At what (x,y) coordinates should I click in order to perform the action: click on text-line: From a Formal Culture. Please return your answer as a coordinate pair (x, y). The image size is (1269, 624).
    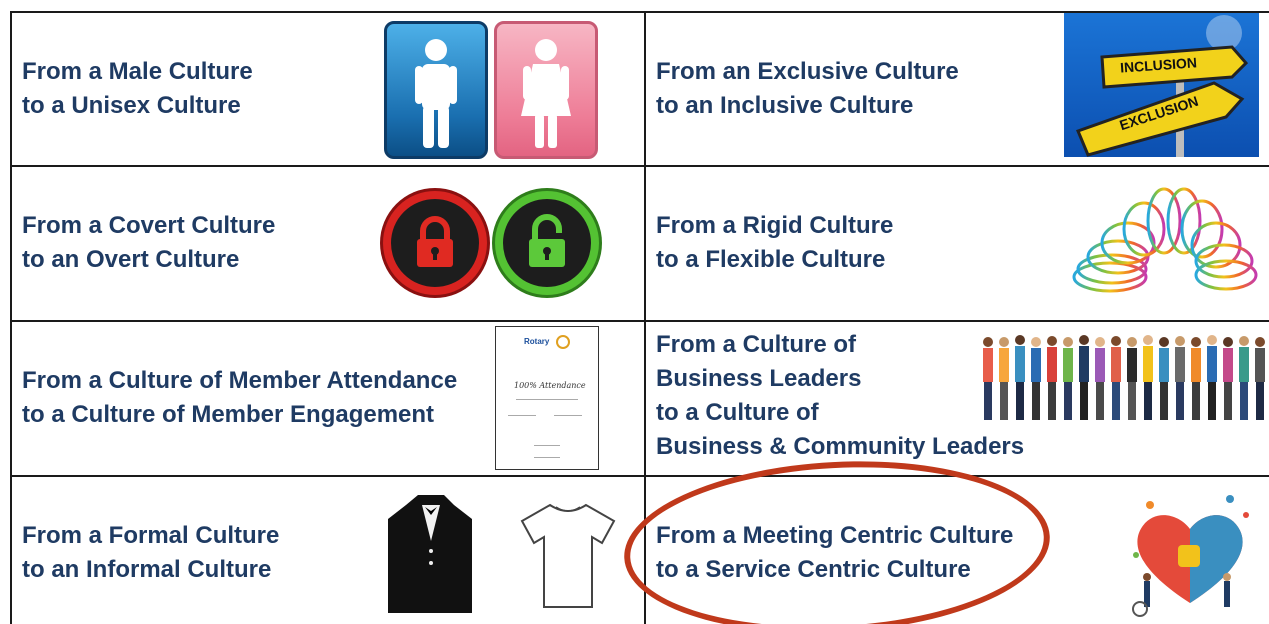
    Looking at the image, I should click on (151, 535).